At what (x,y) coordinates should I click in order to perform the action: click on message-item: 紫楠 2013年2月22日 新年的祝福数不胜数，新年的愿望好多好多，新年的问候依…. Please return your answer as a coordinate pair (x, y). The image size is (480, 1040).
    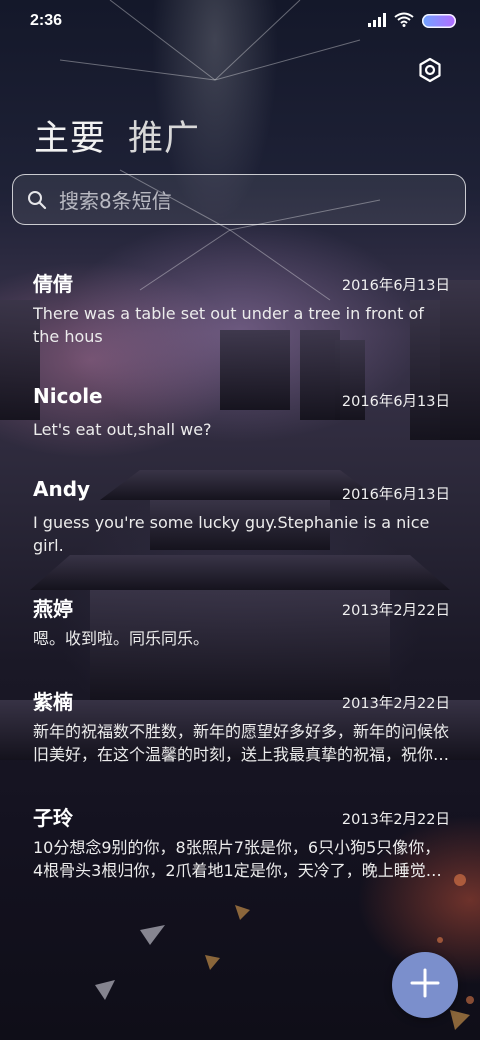
    Looking at the image, I should click on (240, 723).